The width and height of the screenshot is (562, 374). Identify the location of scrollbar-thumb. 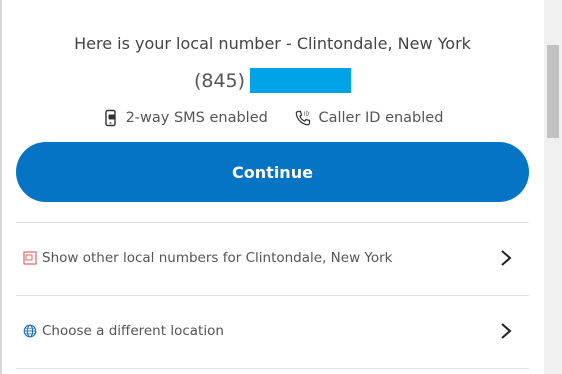
(553, 91).